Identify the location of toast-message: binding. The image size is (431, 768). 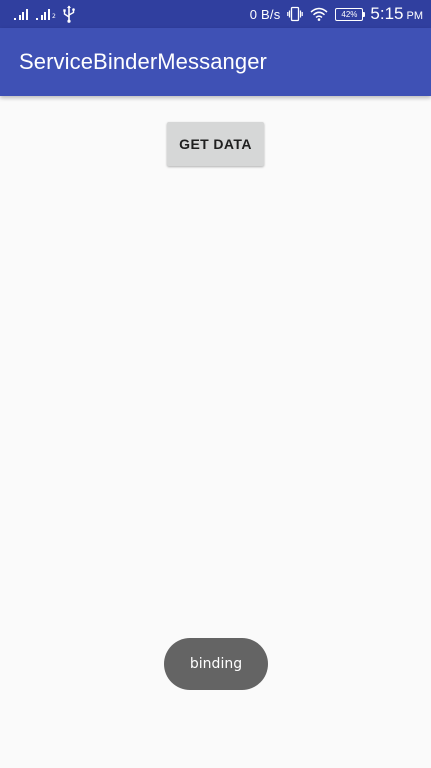
(216, 664).